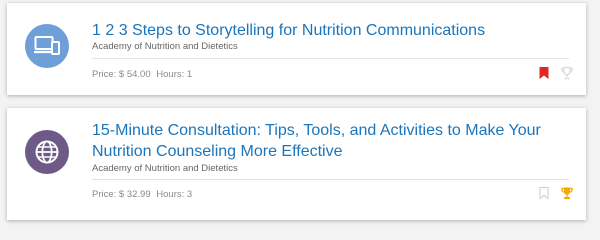 This screenshot has height=240, width=600. I want to click on course-meta: Price: $ 54.00 Hours: 1, so click(142, 74).